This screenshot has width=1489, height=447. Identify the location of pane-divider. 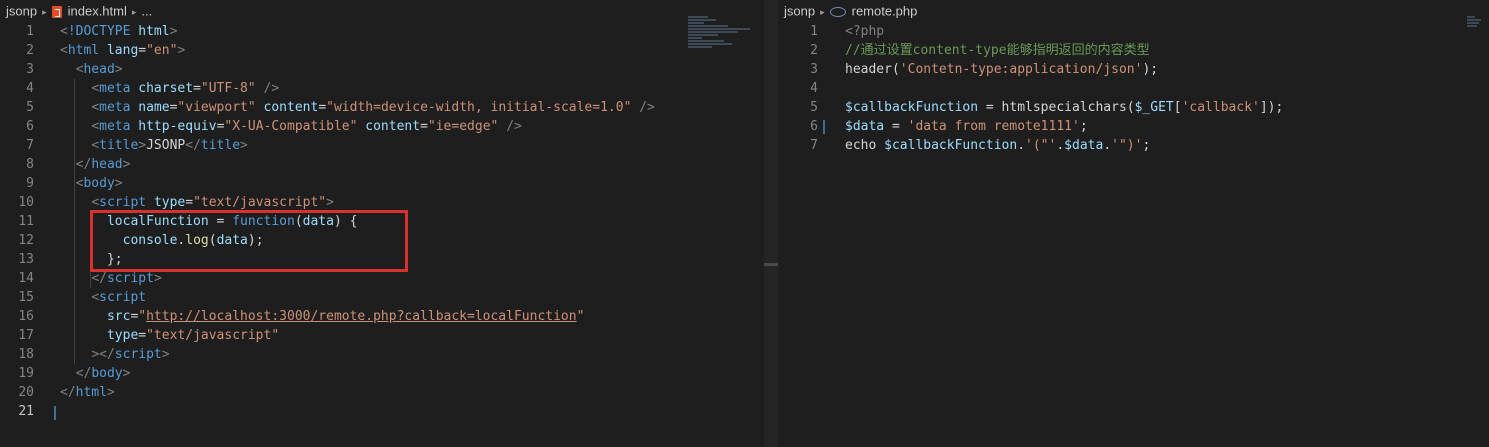
(771, 223).